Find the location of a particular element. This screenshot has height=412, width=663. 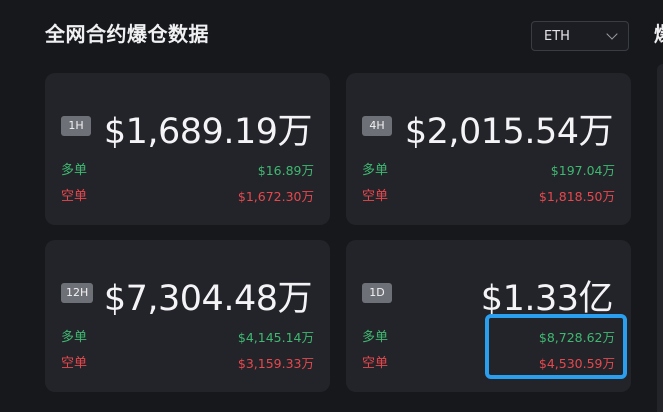

long-value: $197.04万 is located at coordinates (582, 170).